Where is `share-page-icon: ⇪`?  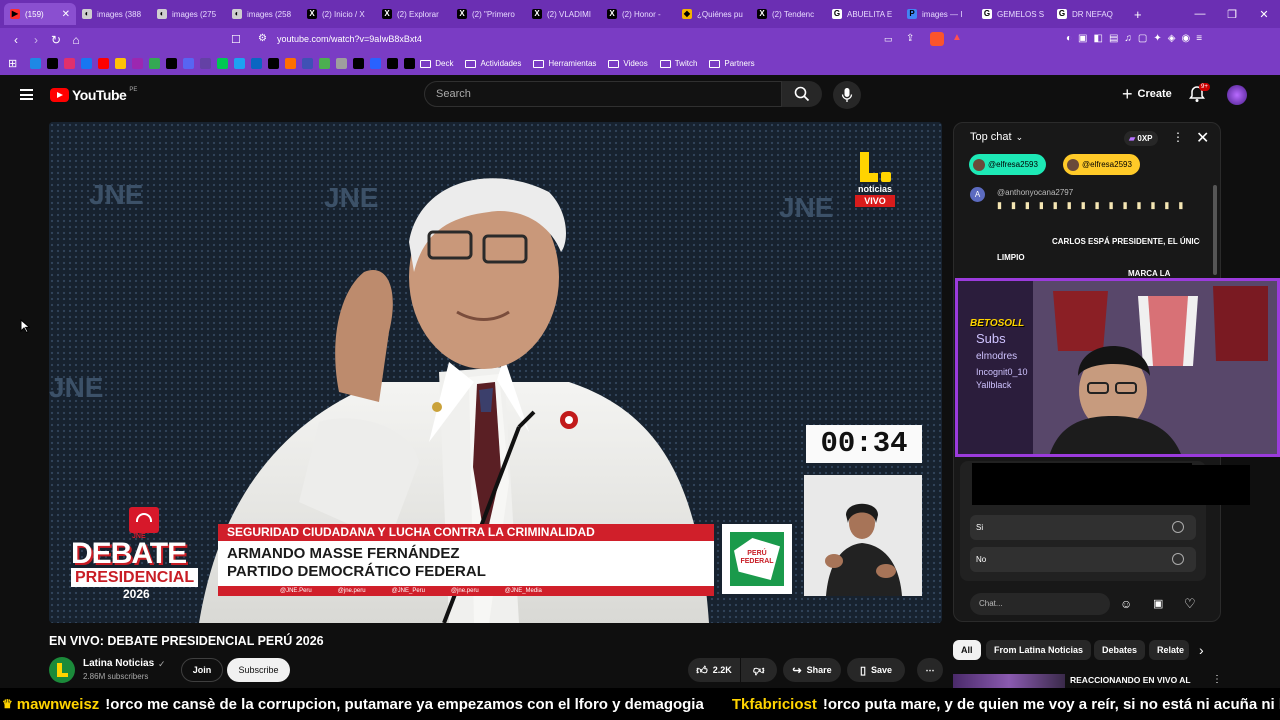 share-page-icon: ⇪ is located at coordinates (910, 38).